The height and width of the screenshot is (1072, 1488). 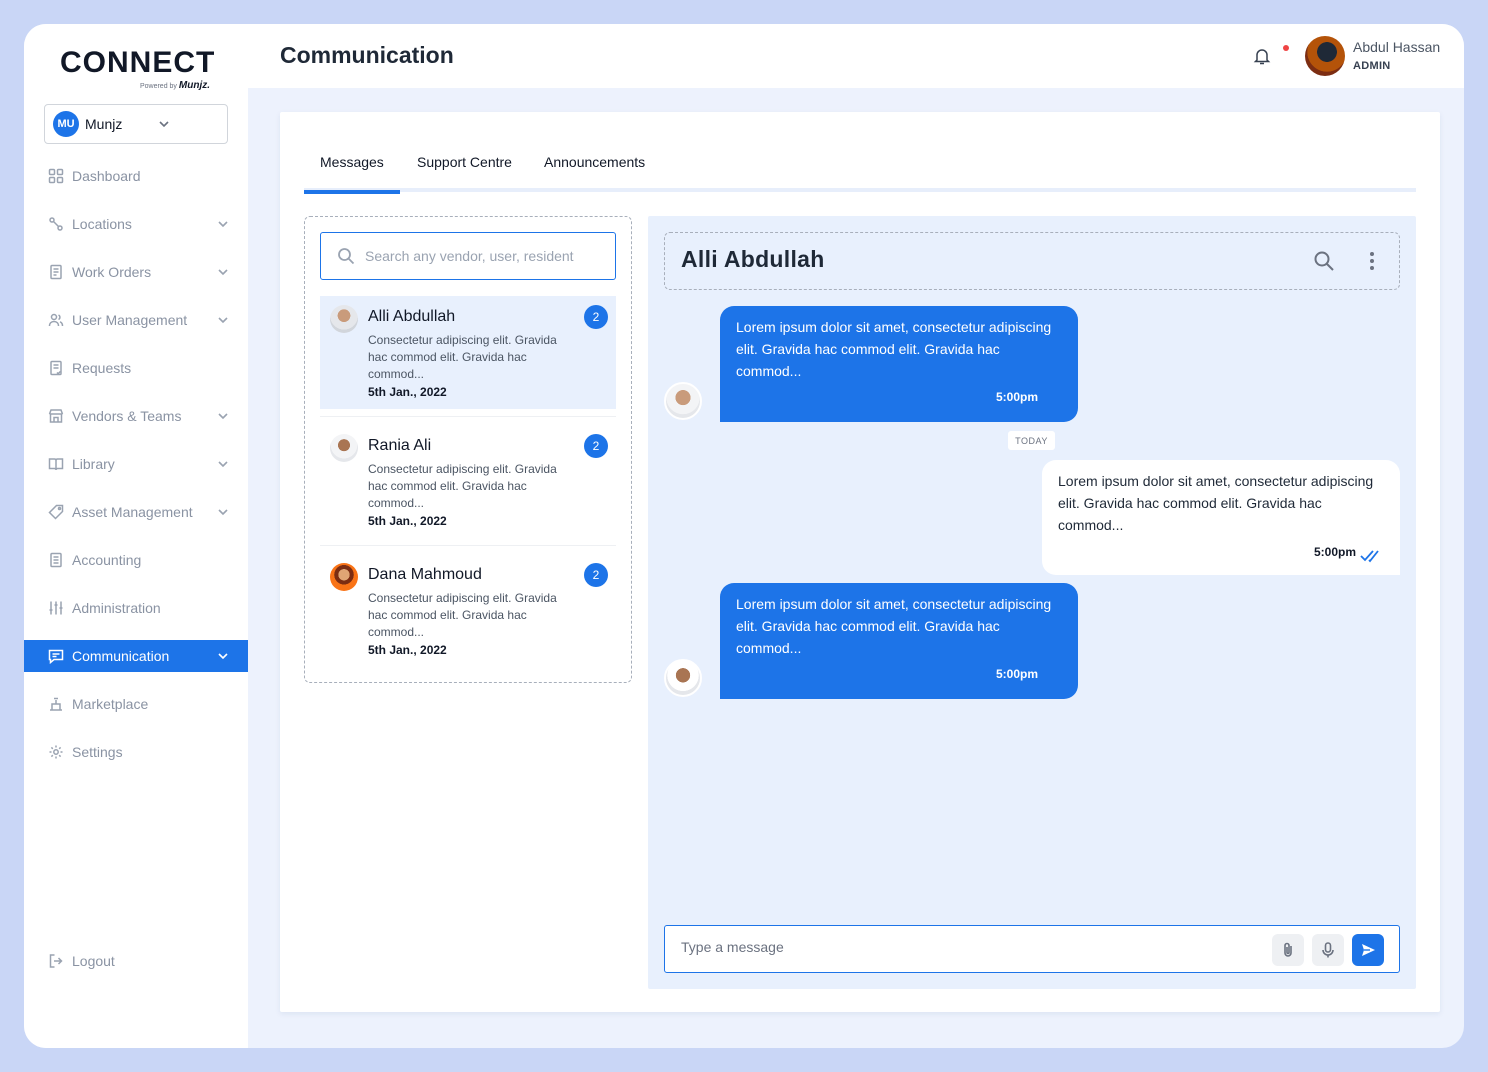 I want to click on sidebar-item-user-management: User Management, so click(x=136, y=320).